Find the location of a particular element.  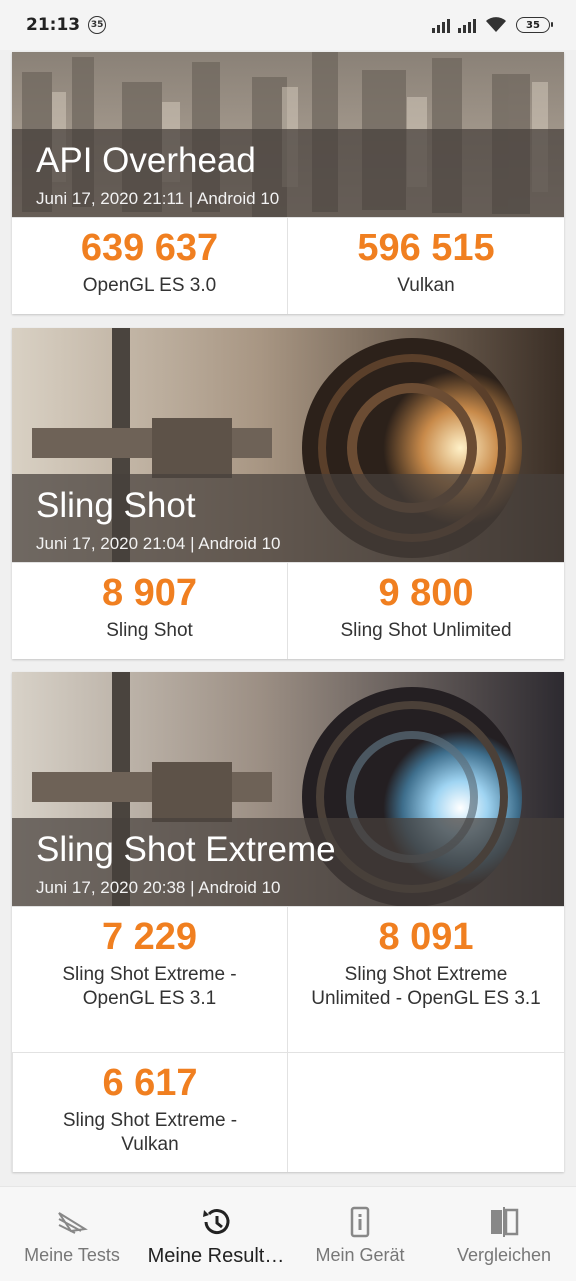

result-cell: 639 637 OpenGL ES 3.0 is located at coordinates (149, 265).